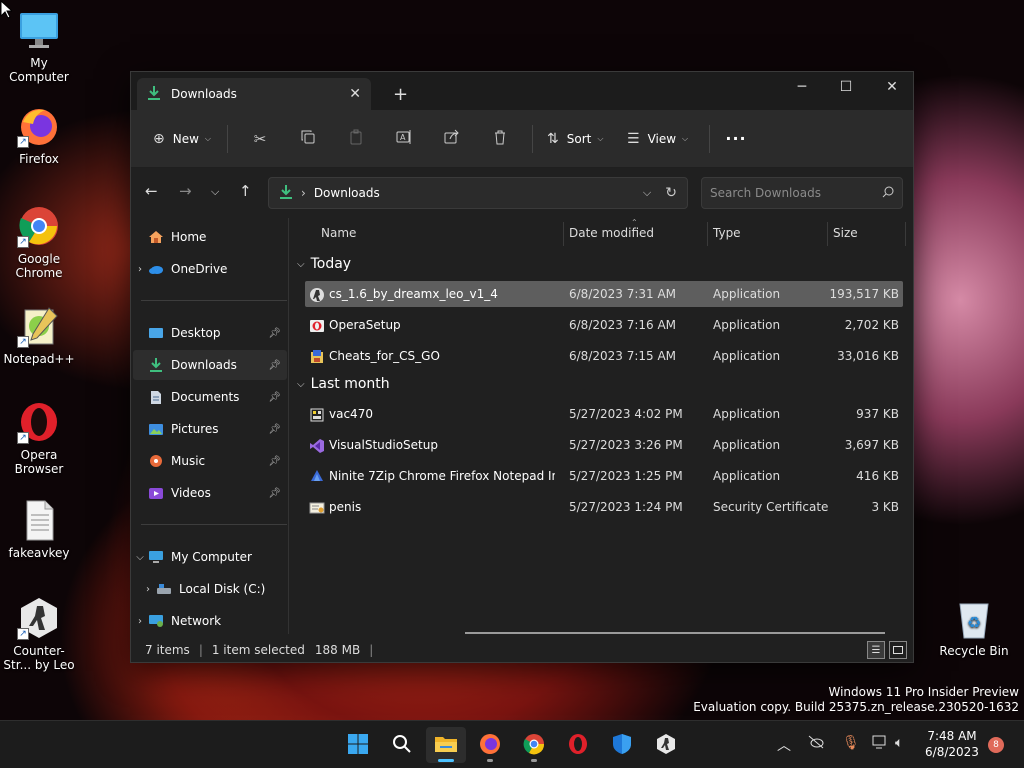 This screenshot has height=768, width=1024. What do you see at coordinates (210, 621) in the screenshot?
I see `nav-item-network: › Network` at bounding box center [210, 621].